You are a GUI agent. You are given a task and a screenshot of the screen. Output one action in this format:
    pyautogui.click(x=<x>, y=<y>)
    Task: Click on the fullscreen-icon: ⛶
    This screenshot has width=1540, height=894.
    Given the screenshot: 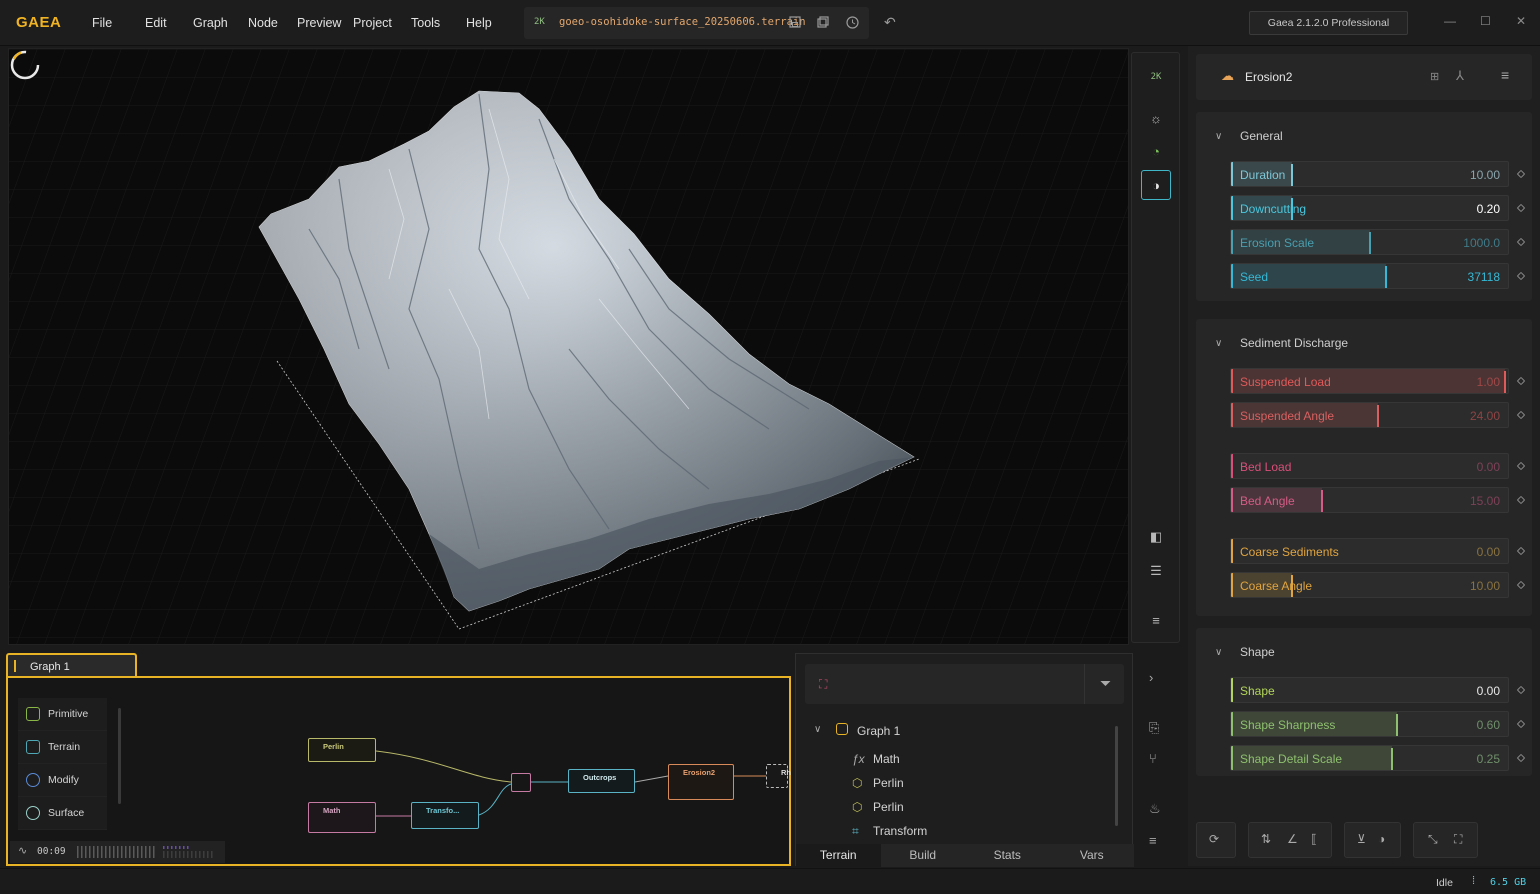 What is the action you would take?
    pyautogui.click(x=1458, y=839)
    